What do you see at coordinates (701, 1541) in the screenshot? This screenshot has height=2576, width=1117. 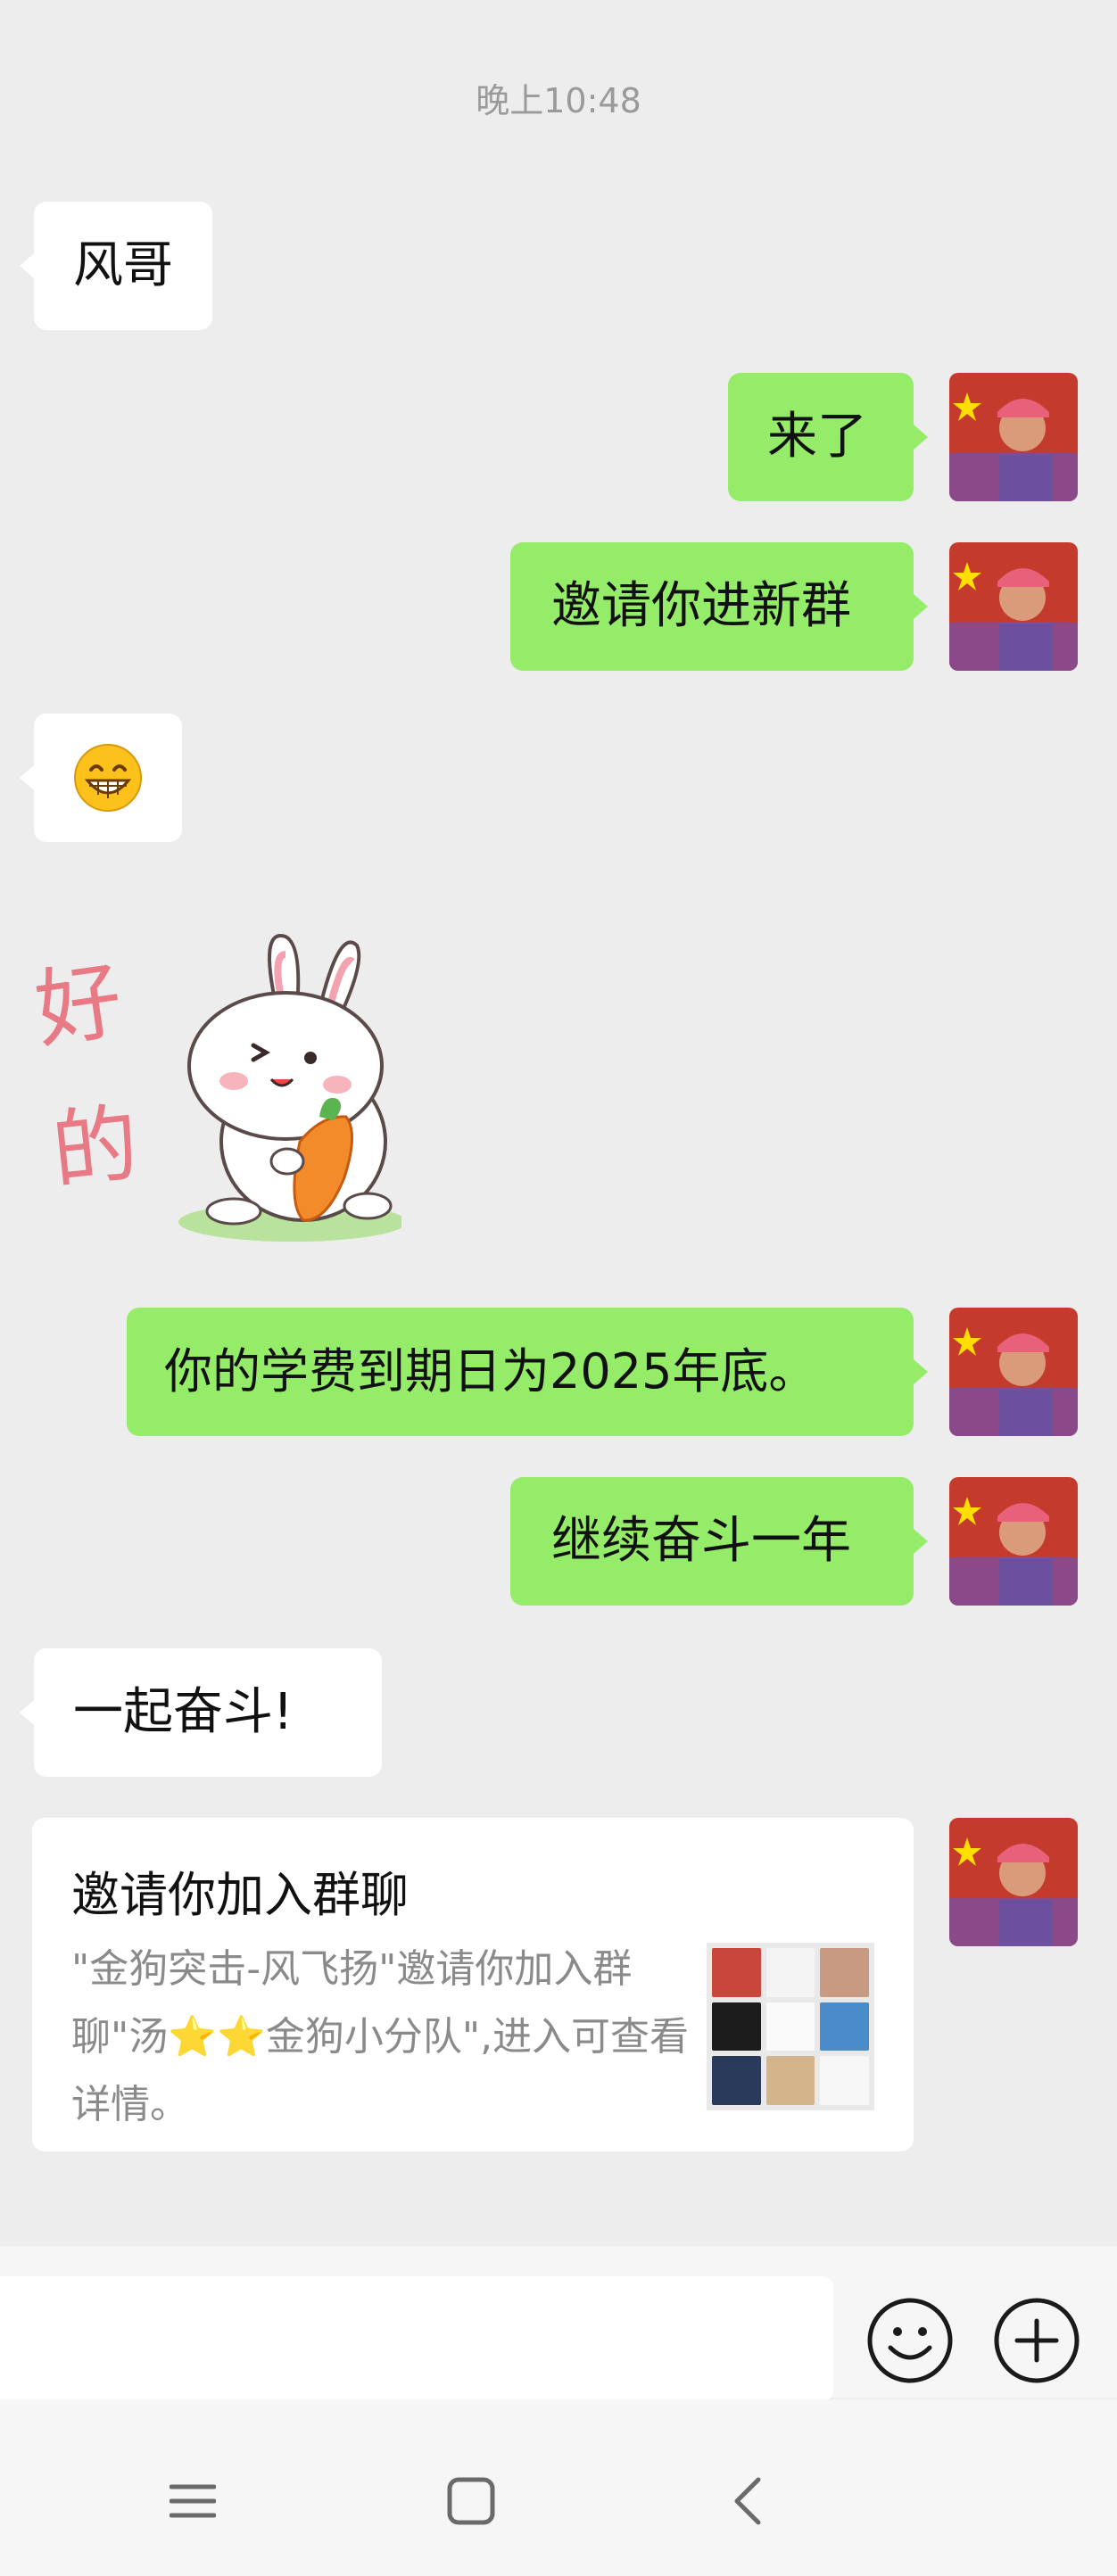 I see `message-text: 继续奋斗一年` at bounding box center [701, 1541].